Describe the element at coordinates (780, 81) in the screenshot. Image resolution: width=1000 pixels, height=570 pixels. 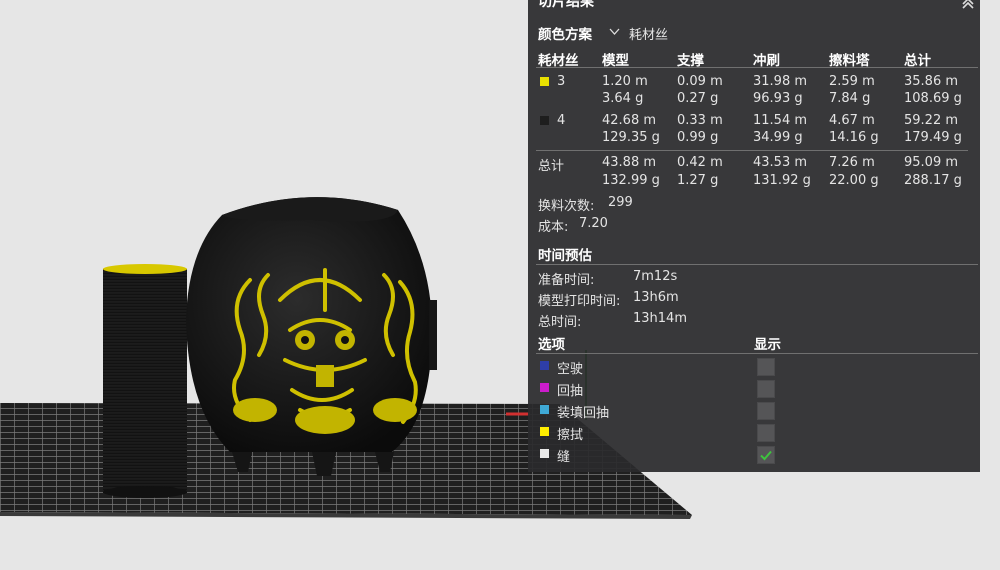
I see `cell-flush-length: 31.98 m` at that location.